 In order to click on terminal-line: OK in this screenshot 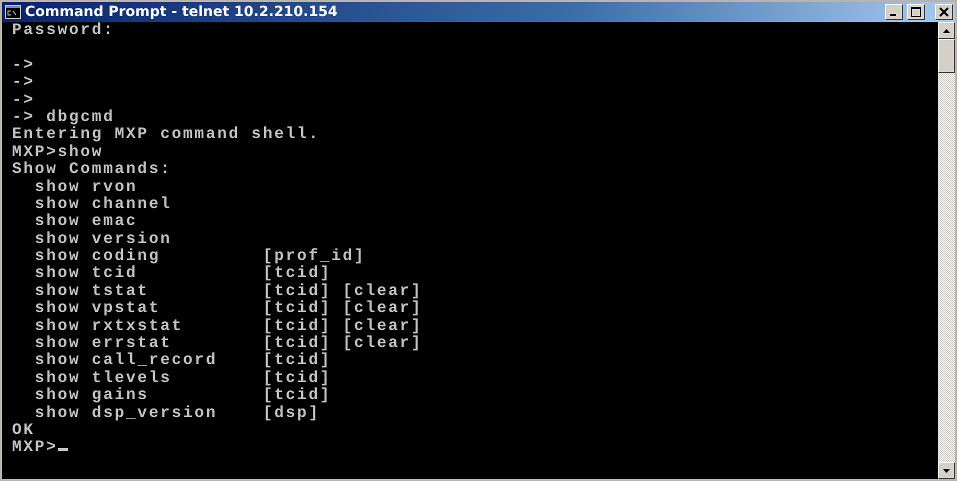, I will do `click(24, 431)`.